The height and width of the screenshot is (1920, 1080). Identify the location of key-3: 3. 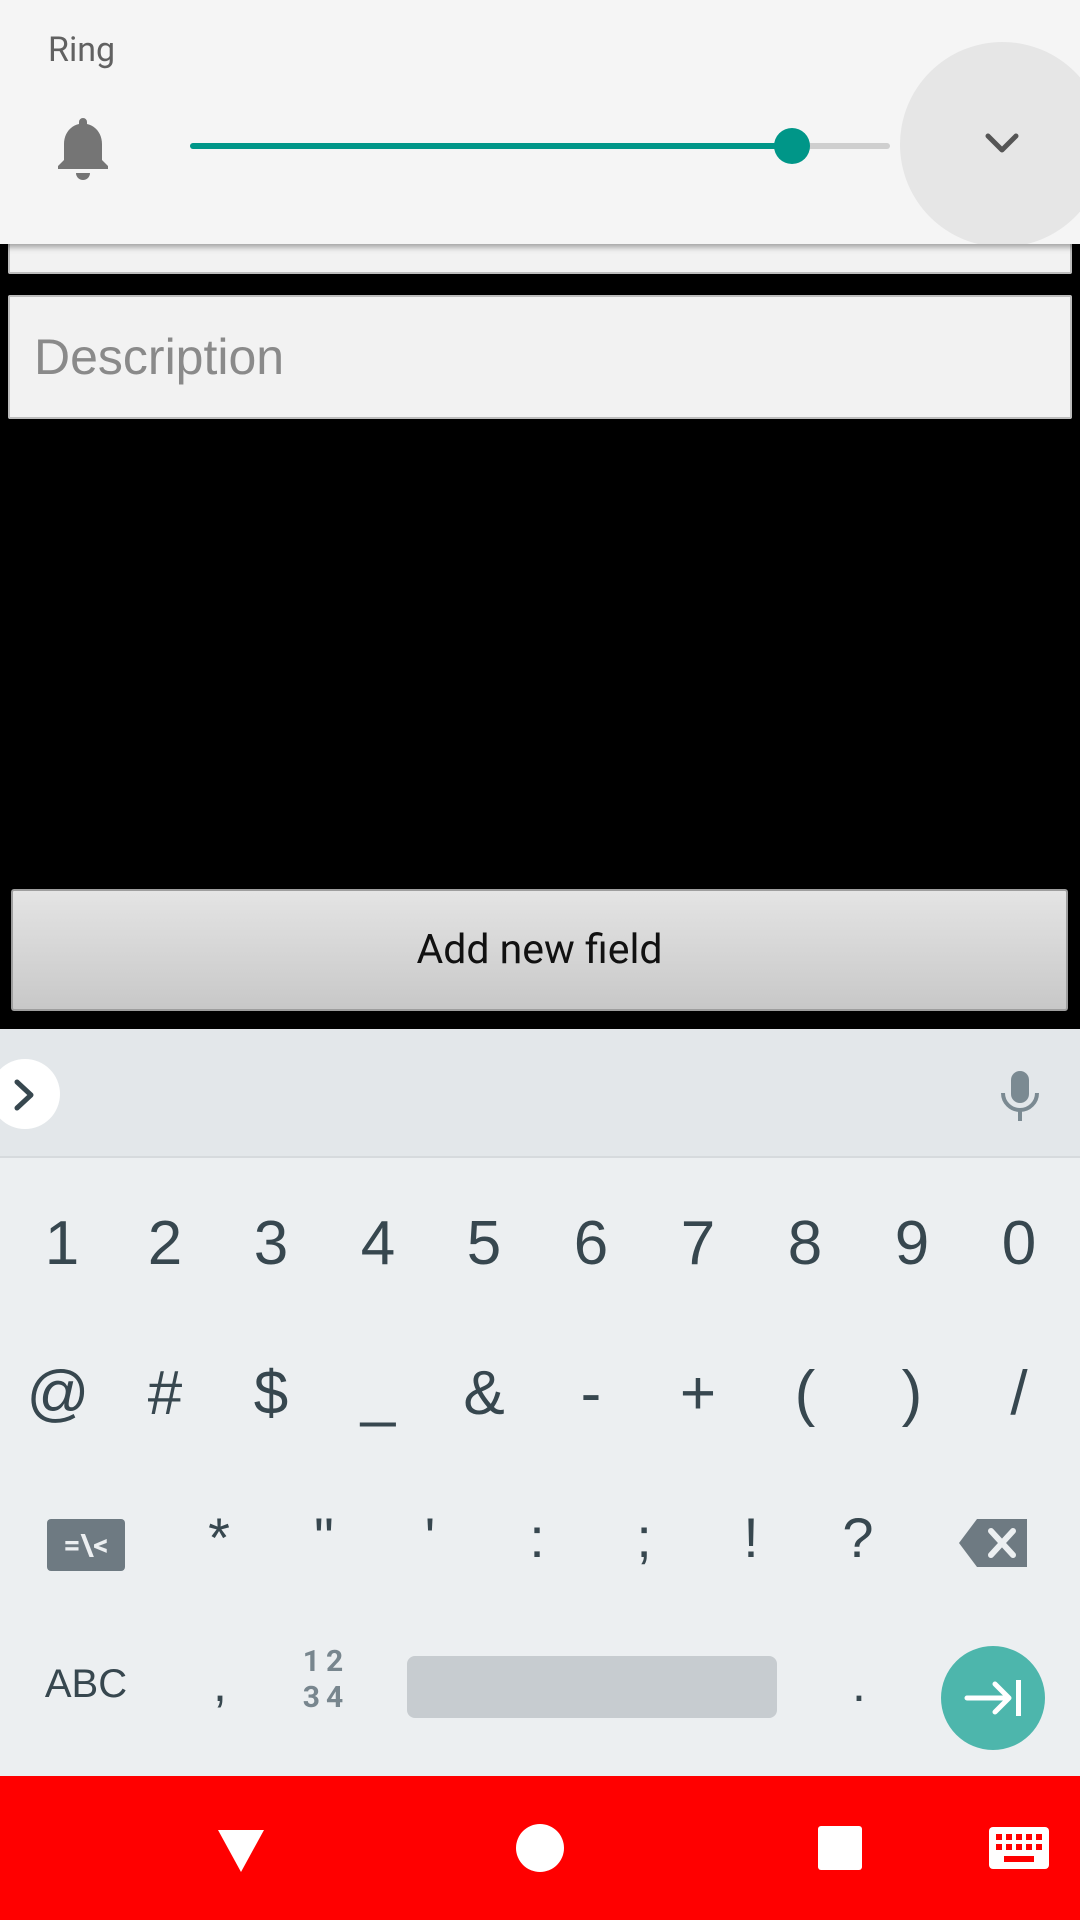
(271, 1243).